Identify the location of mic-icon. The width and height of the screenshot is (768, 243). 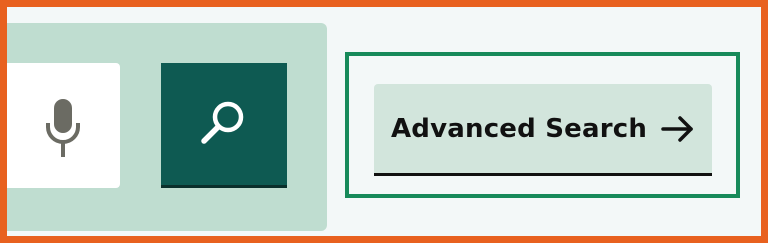
(63, 128).